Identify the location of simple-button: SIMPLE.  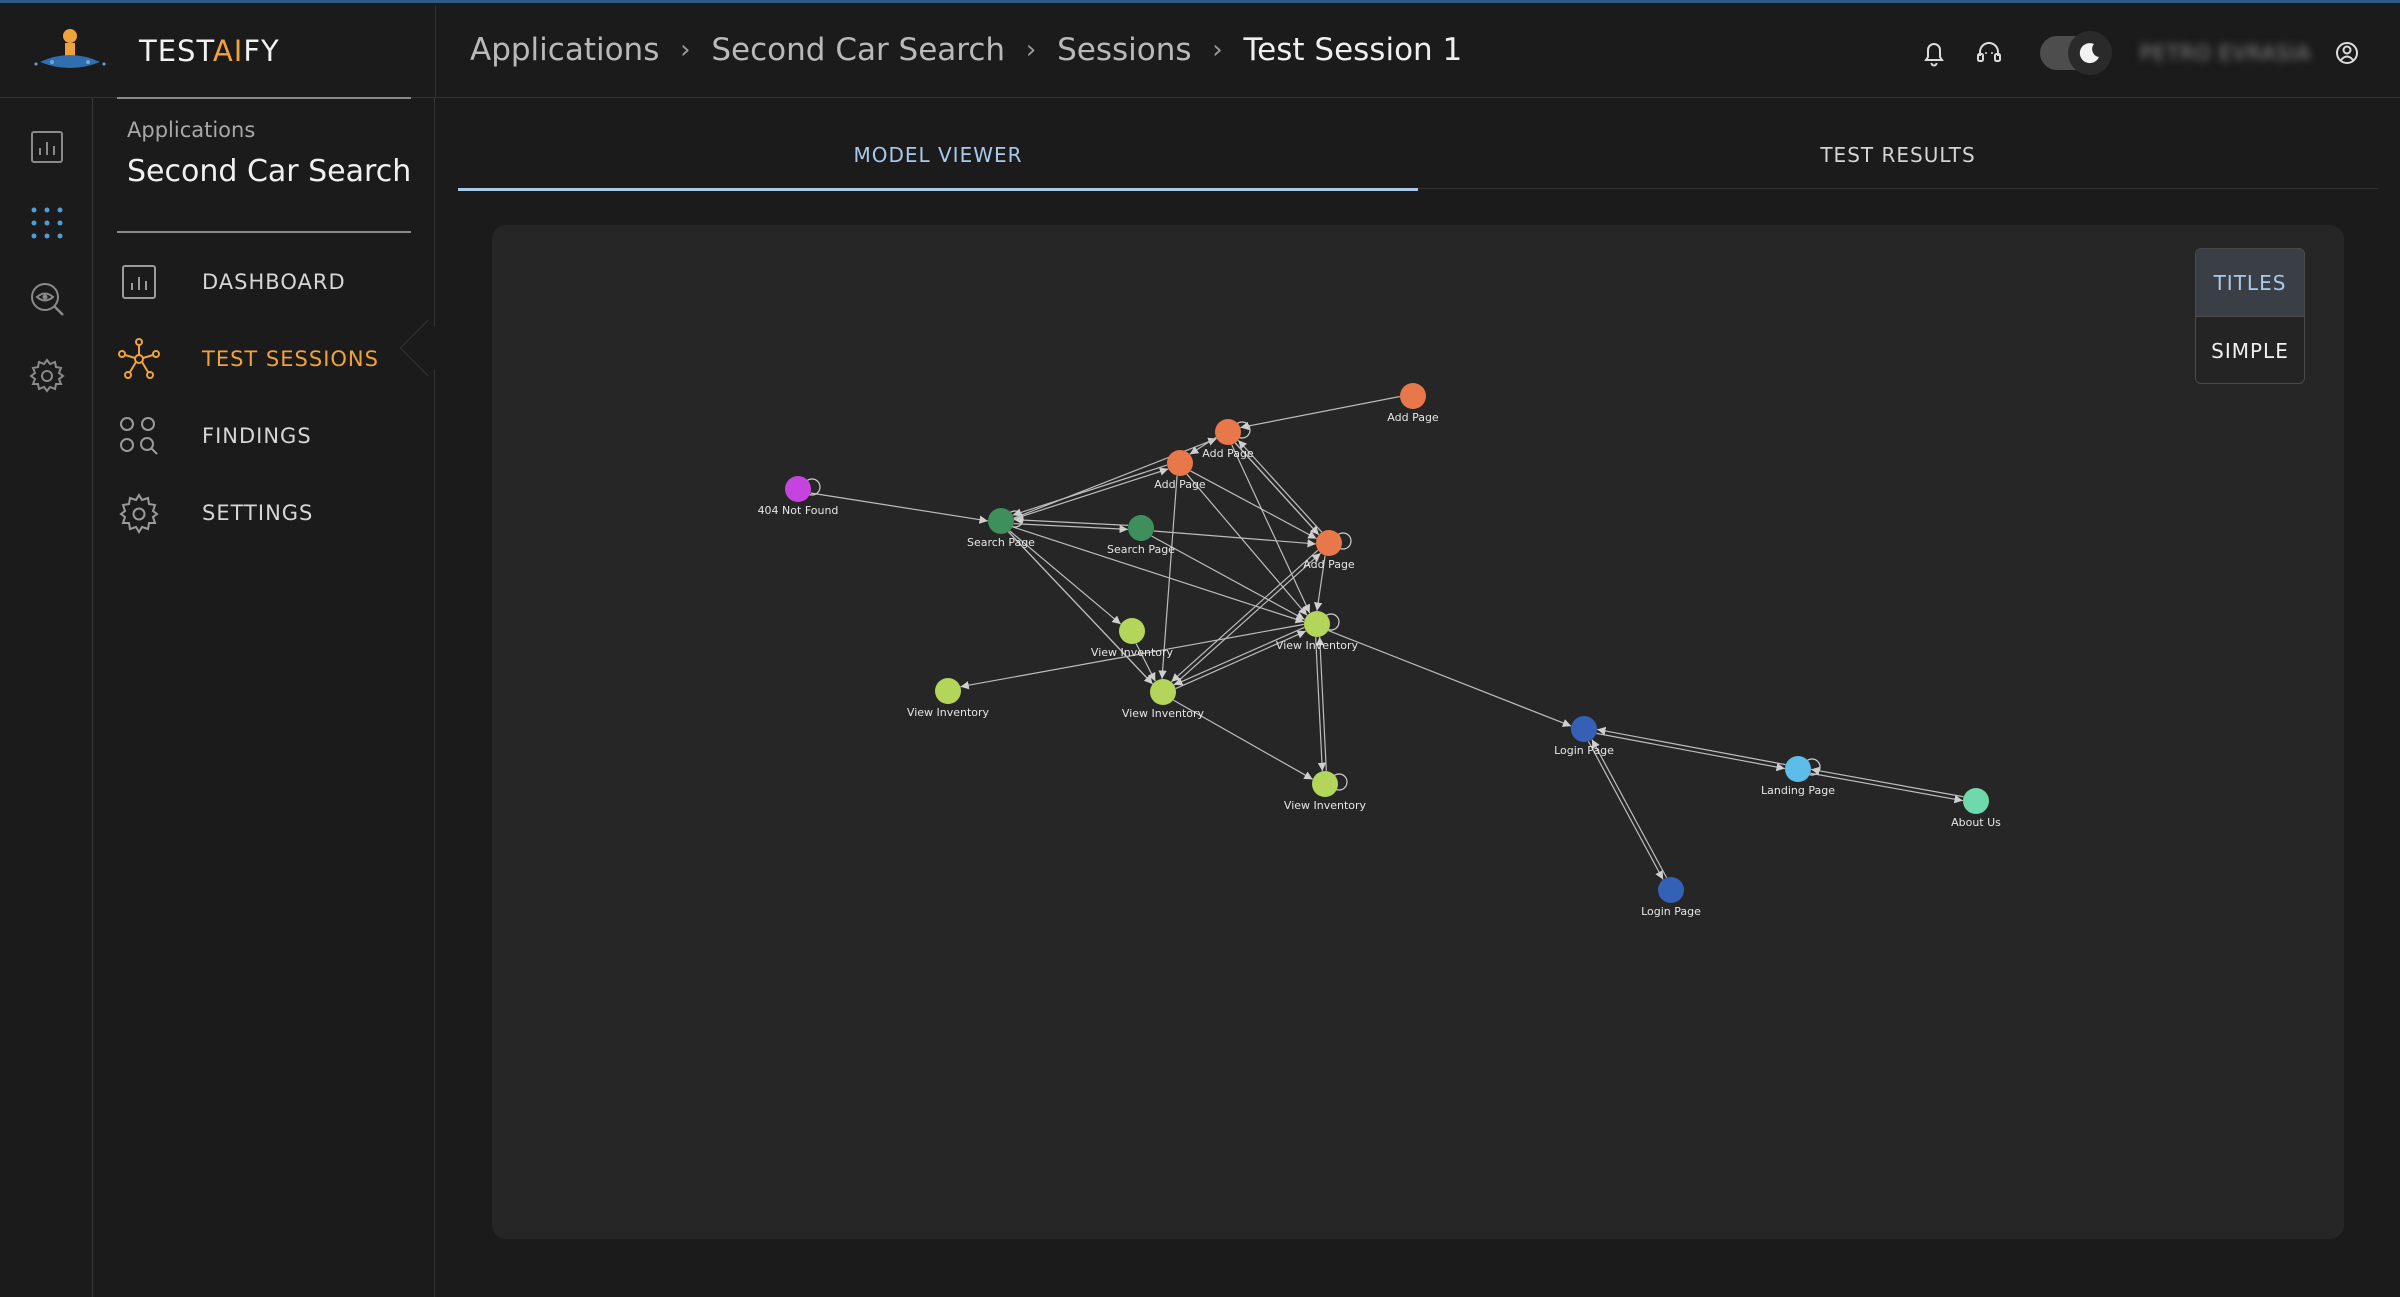
(2250, 350).